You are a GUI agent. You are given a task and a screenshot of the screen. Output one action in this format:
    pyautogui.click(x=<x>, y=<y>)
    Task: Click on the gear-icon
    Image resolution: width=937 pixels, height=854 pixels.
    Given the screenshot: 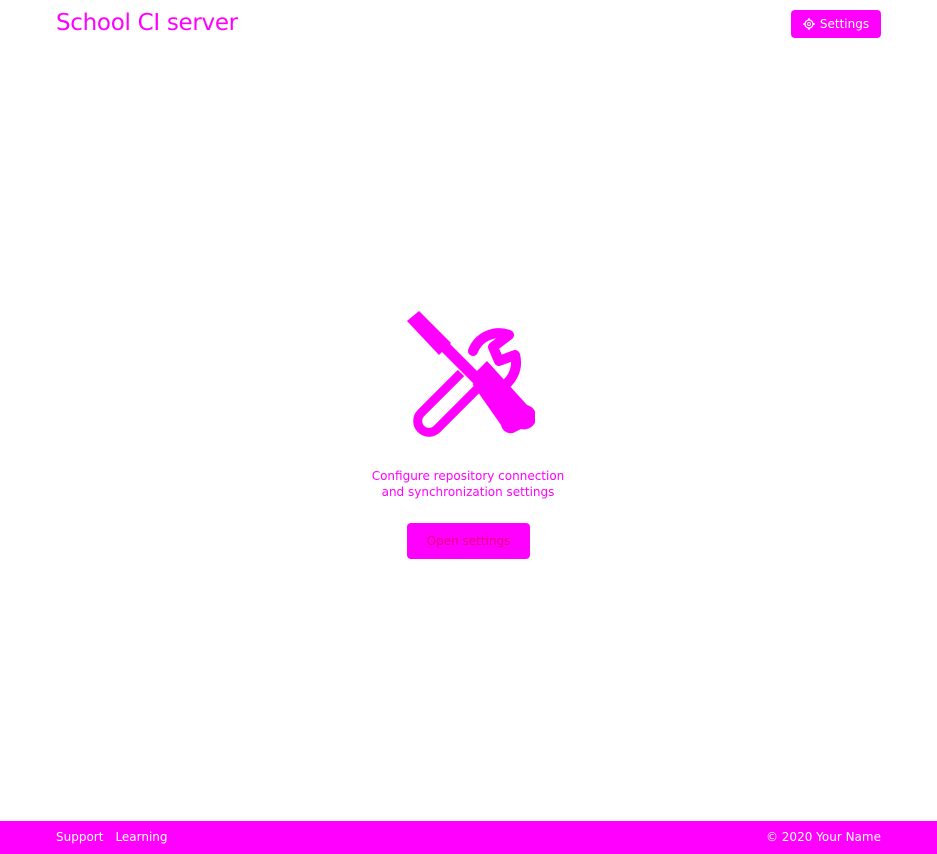 What is the action you would take?
    pyautogui.click(x=808, y=24)
    